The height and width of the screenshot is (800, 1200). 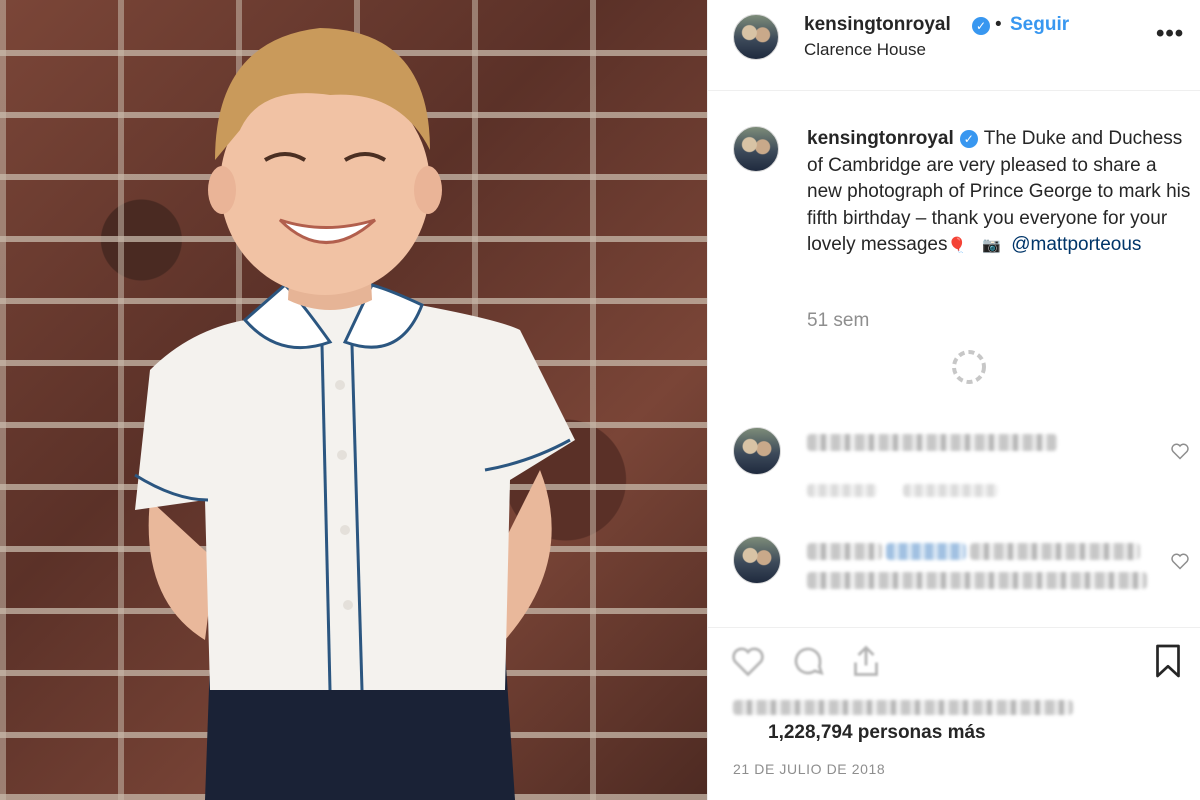 I want to click on balloon-icon: 🎈, so click(x=957, y=245).